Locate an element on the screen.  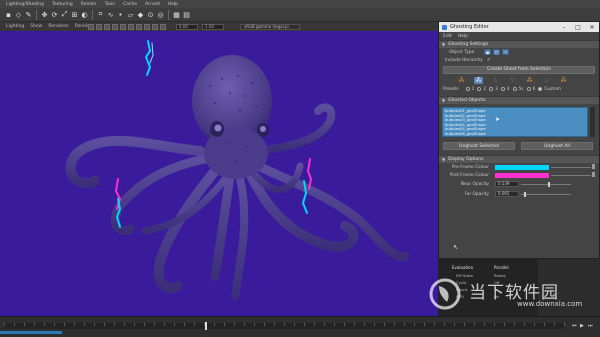
section-ghosting-settings: ▼ Ghosting Settings is located at coordinates (519, 44).